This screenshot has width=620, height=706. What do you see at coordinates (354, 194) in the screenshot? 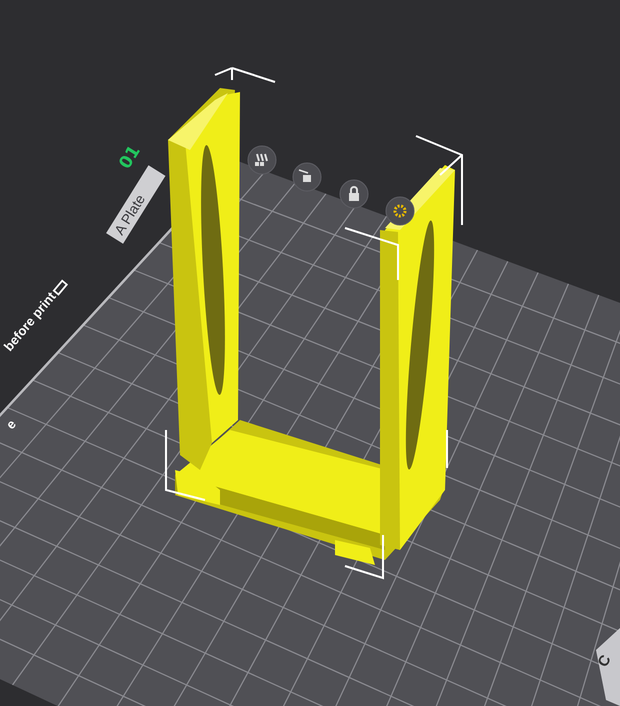
I see `lock-icon` at bounding box center [354, 194].